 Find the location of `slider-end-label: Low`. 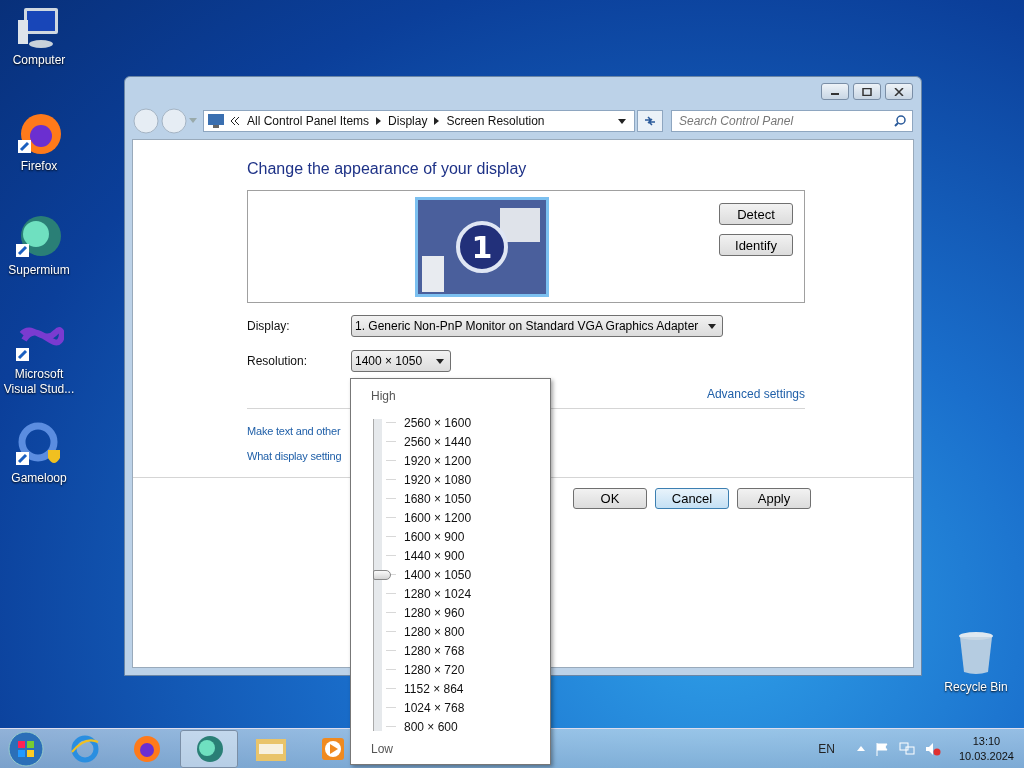

slider-end-label: Low is located at coordinates (382, 749).